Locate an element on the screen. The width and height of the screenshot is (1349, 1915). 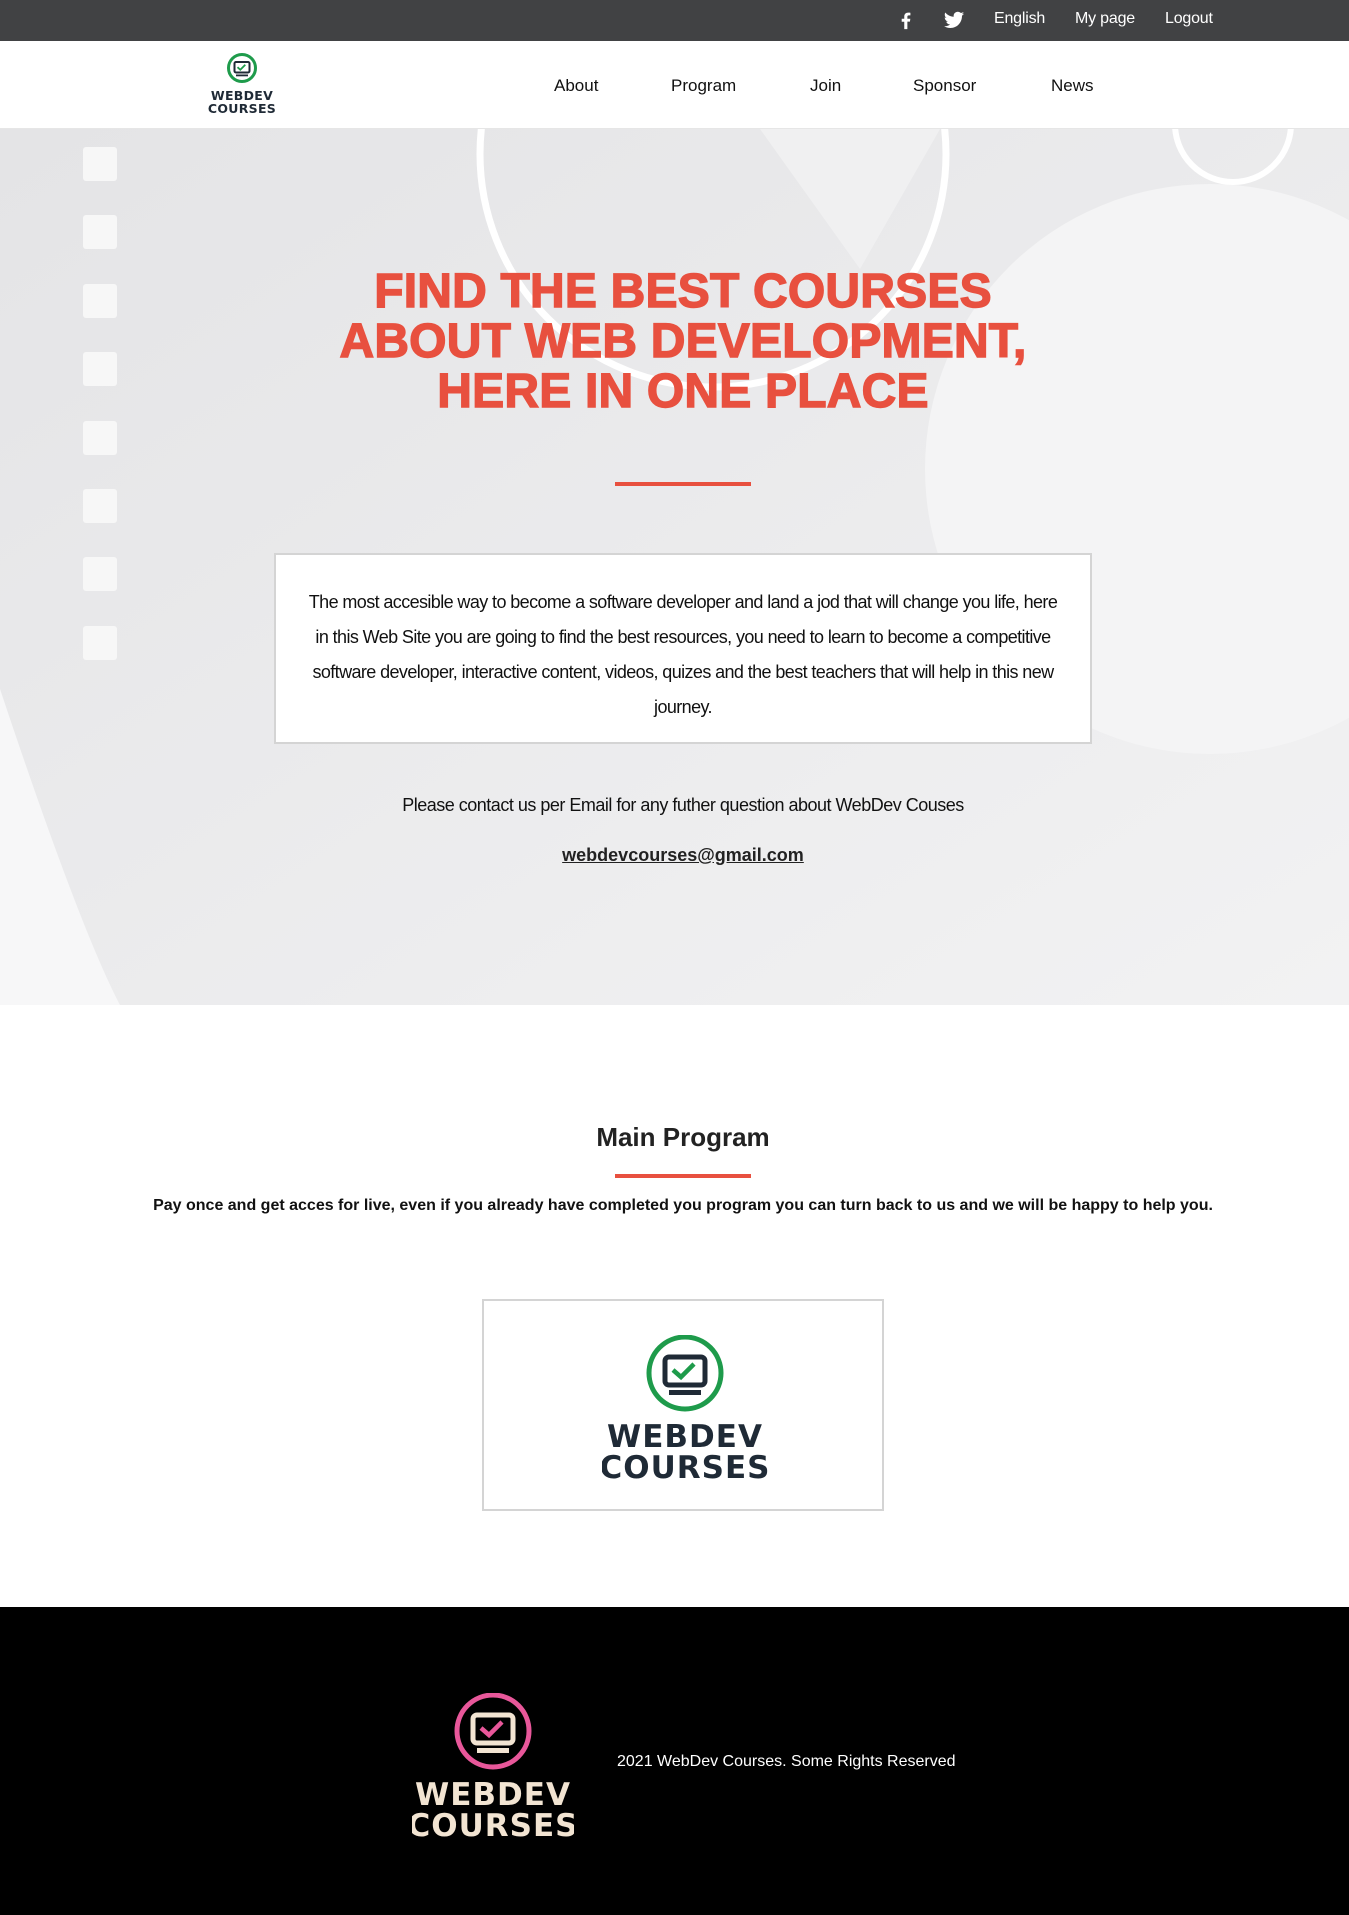
card-logo-text-line2: COURSES is located at coordinates (685, 1467).